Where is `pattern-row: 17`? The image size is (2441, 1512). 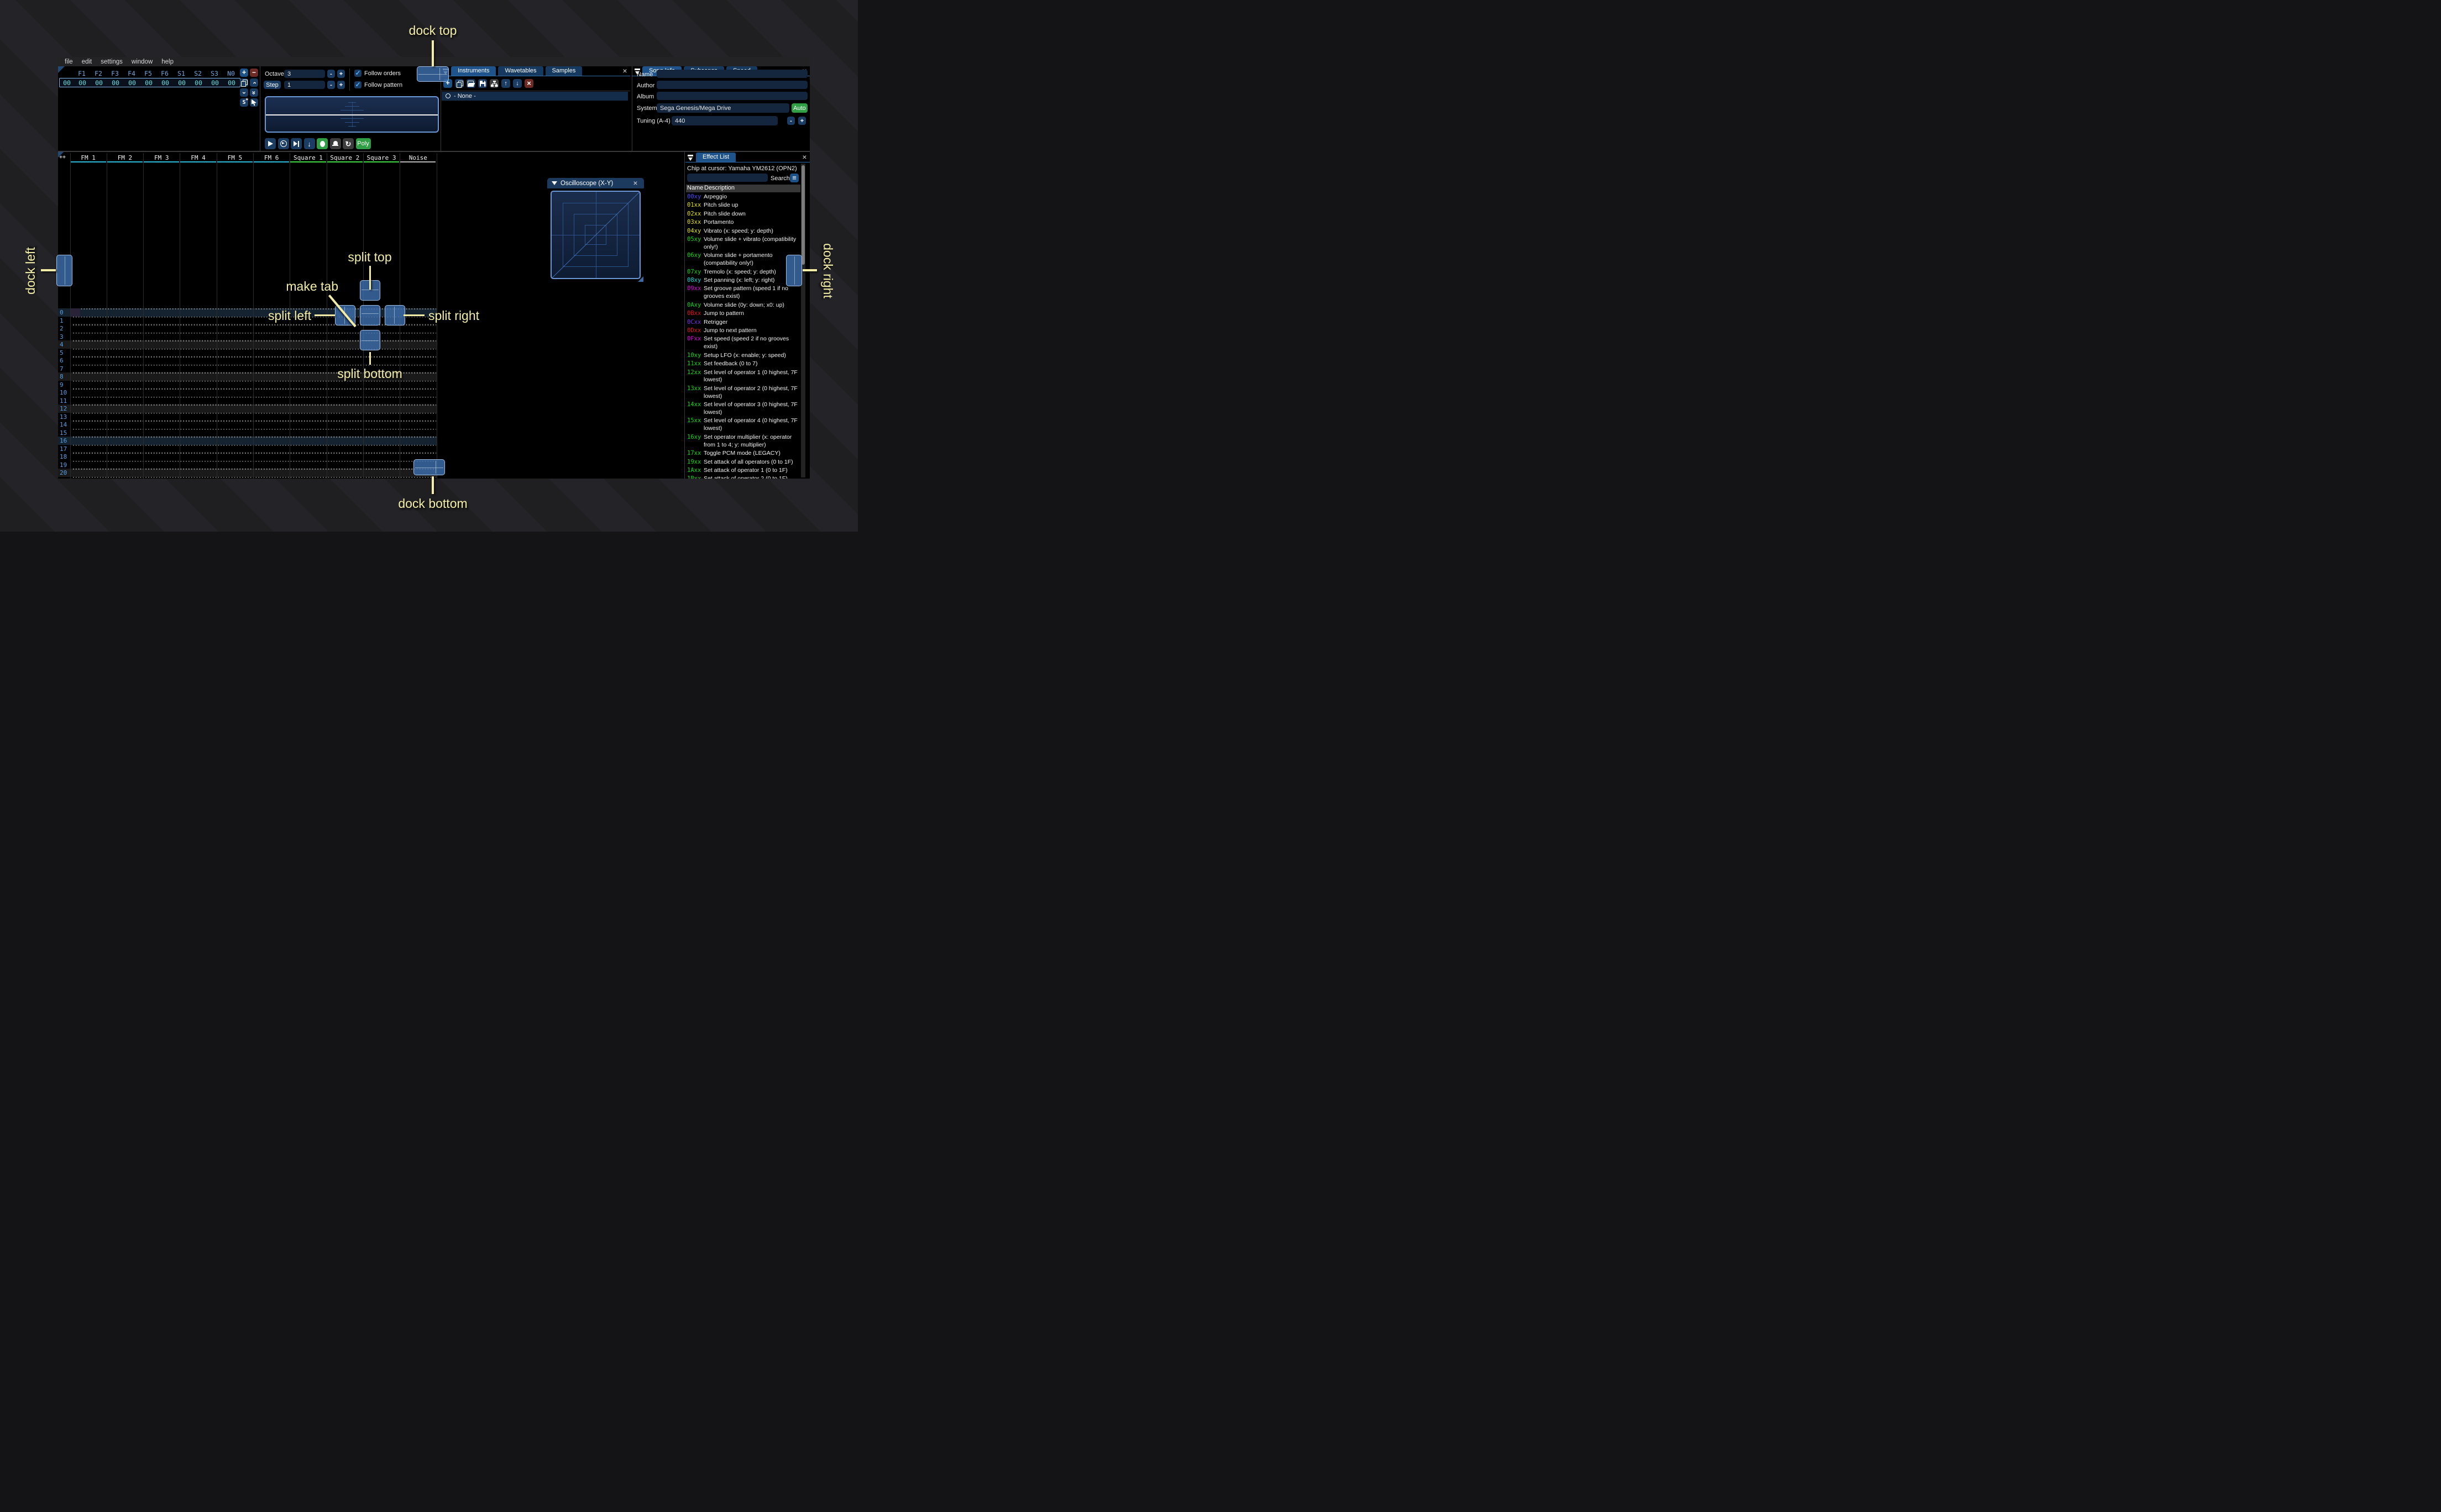 pattern-row: 17 is located at coordinates (247, 449).